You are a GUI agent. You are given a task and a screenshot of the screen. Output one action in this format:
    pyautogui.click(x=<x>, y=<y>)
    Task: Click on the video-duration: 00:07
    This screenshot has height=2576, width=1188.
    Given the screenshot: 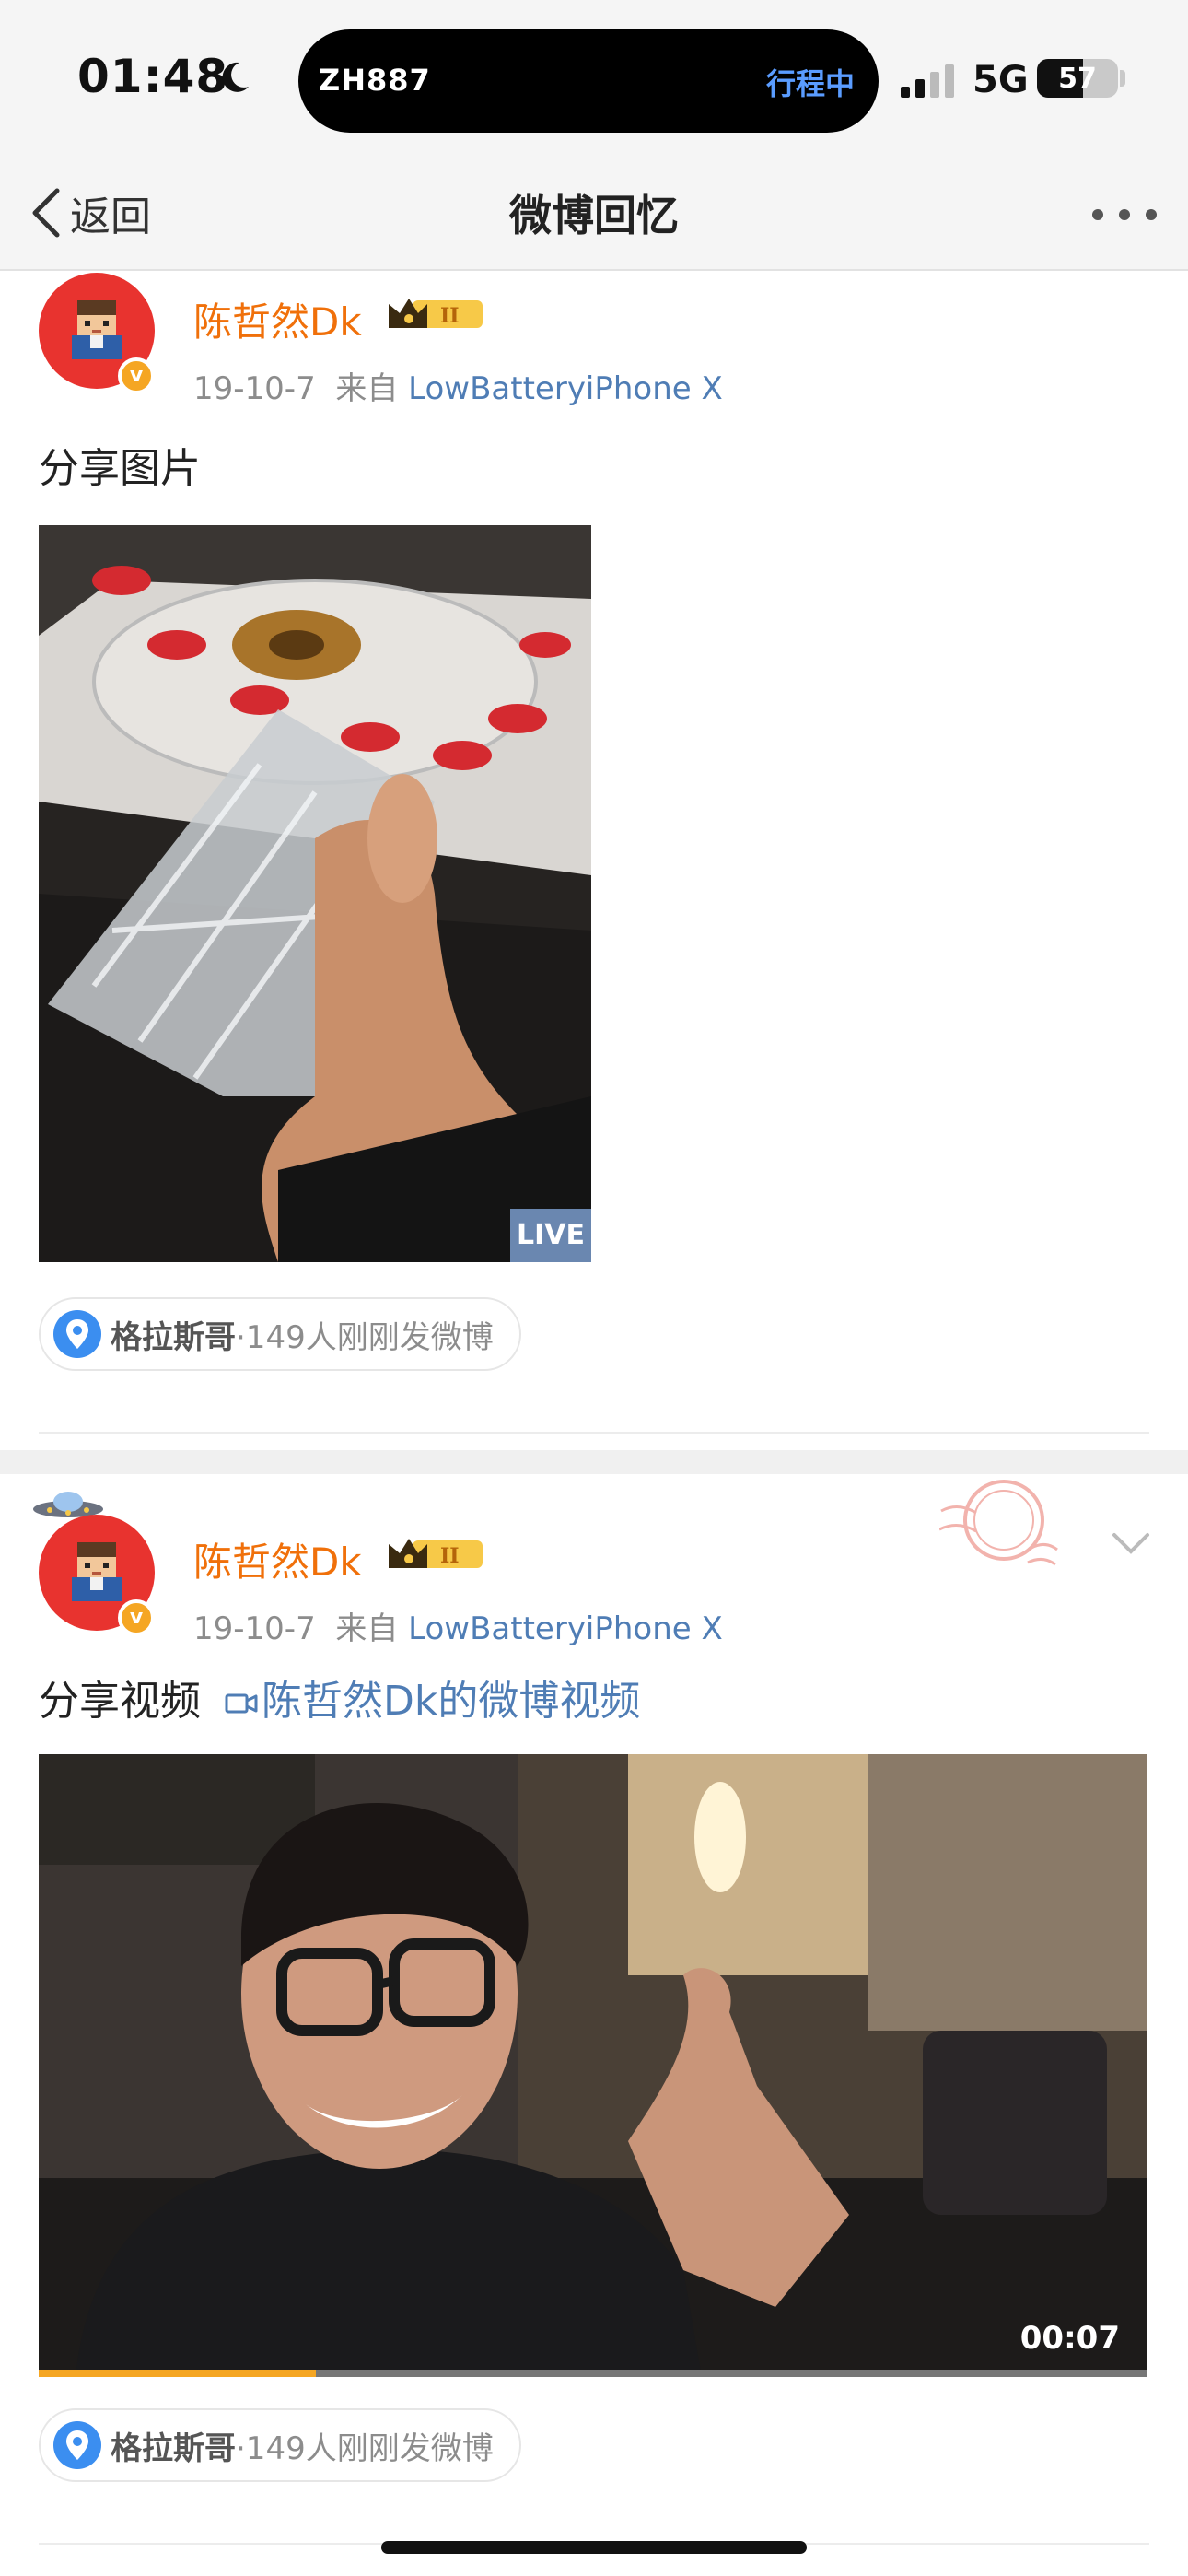 What is the action you would take?
    pyautogui.click(x=1069, y=2338)
    